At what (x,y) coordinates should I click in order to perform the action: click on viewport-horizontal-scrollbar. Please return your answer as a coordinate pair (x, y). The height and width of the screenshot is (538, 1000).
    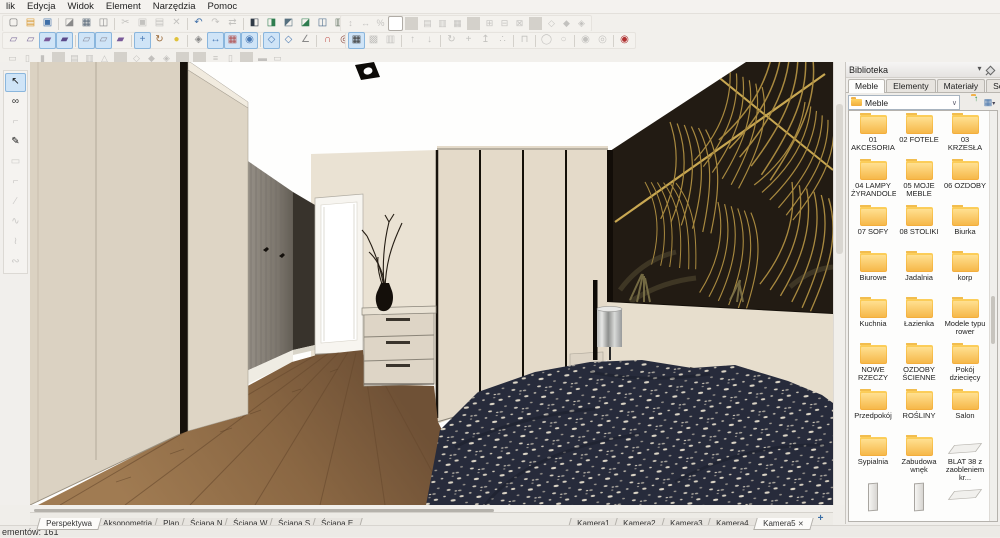
    Looking at the image, I should click on (431, 508).